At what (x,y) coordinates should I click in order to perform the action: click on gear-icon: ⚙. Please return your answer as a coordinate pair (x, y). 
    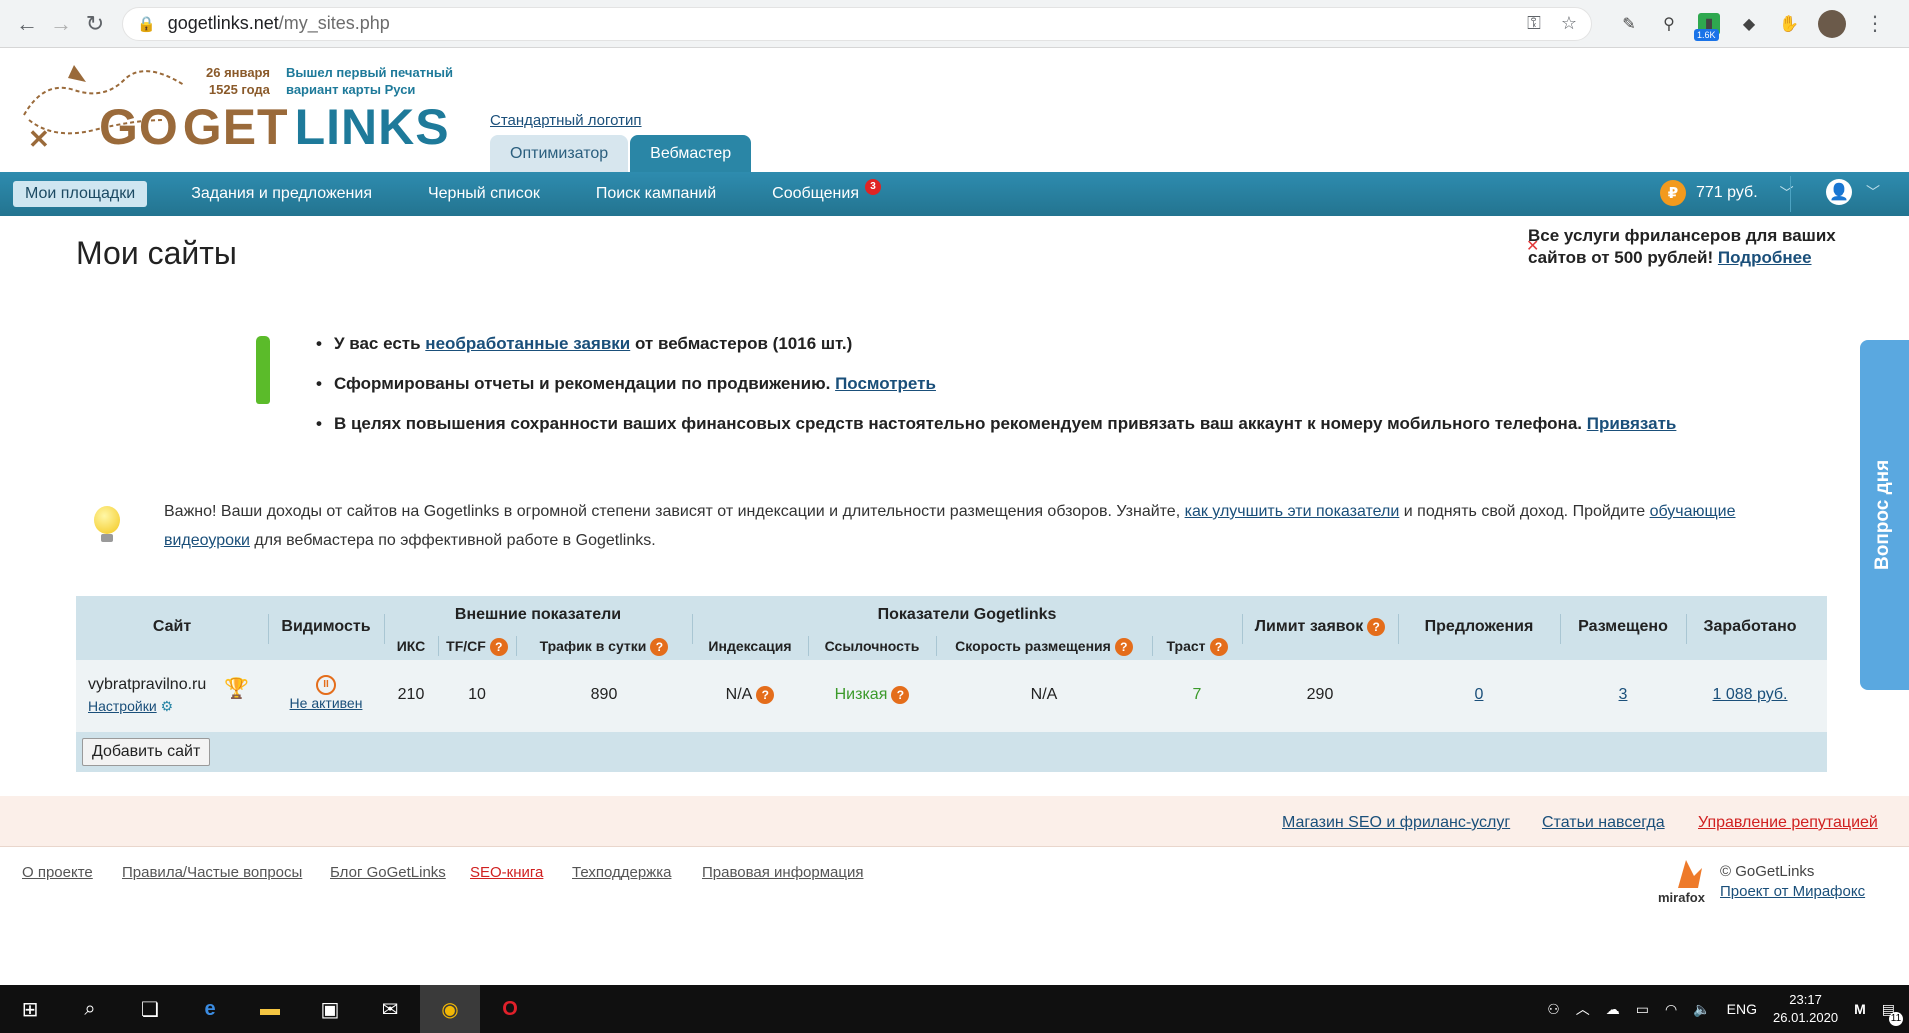
    Looking at the image, I should click on (167, 706).